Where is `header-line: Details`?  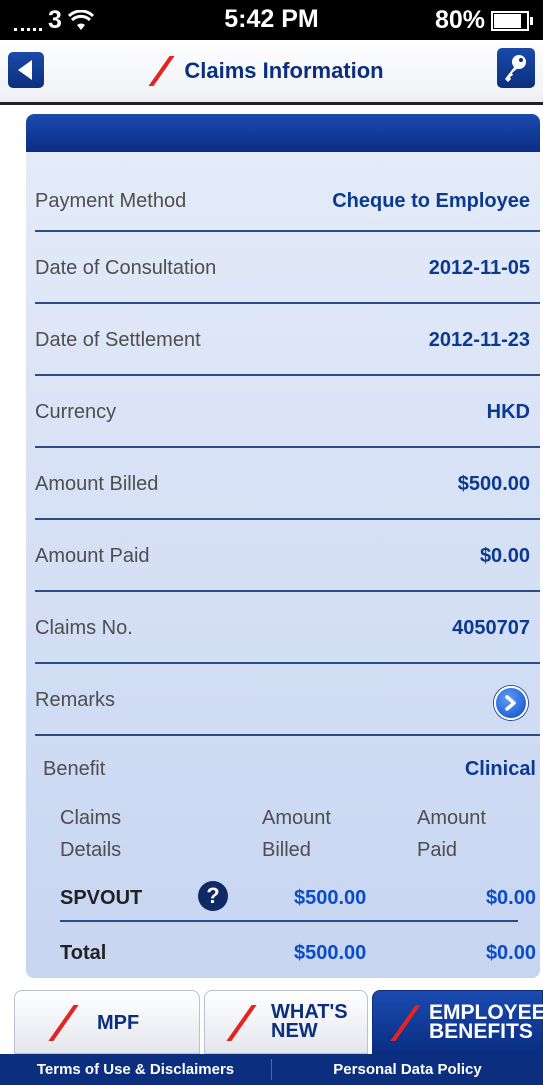 header-line: Details is located at coordinates (91, 850).